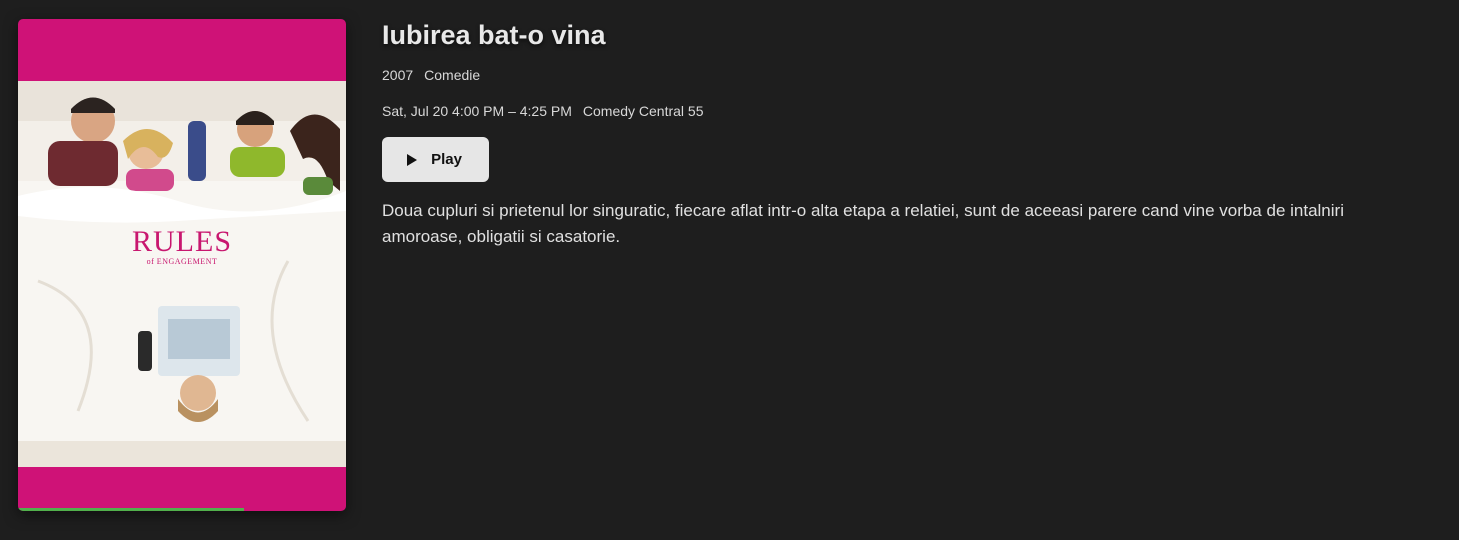 Image resolution: width=1459 pixels, height=540 pixels. Describe the element at coordinates (446, 159) in the screenshot. I see `play-button-label: Play` at that location.